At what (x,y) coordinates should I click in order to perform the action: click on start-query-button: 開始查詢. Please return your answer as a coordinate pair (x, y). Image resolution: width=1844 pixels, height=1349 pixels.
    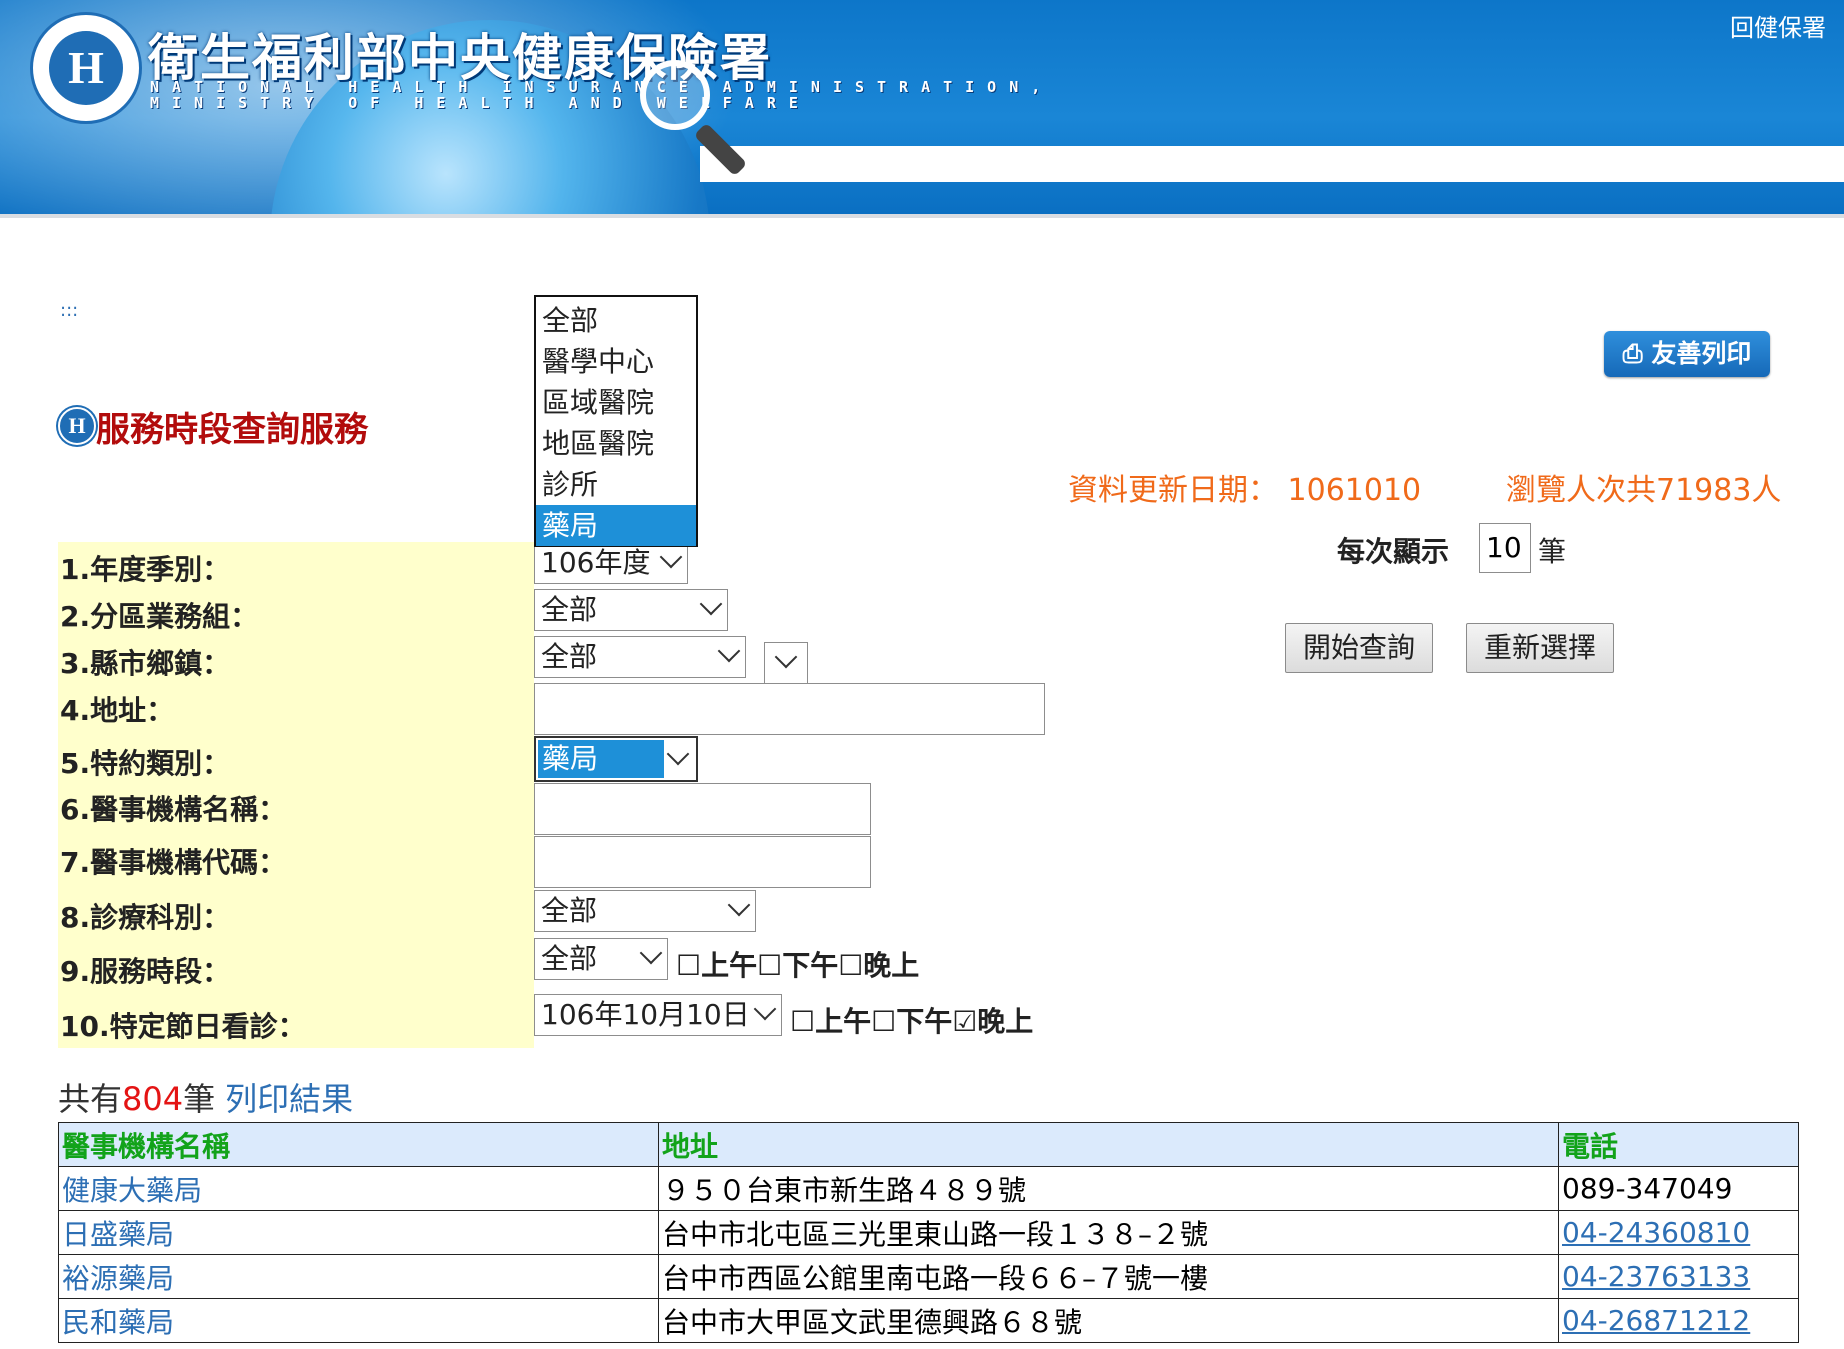
    Looking at the image, I should click on (1359, 648).